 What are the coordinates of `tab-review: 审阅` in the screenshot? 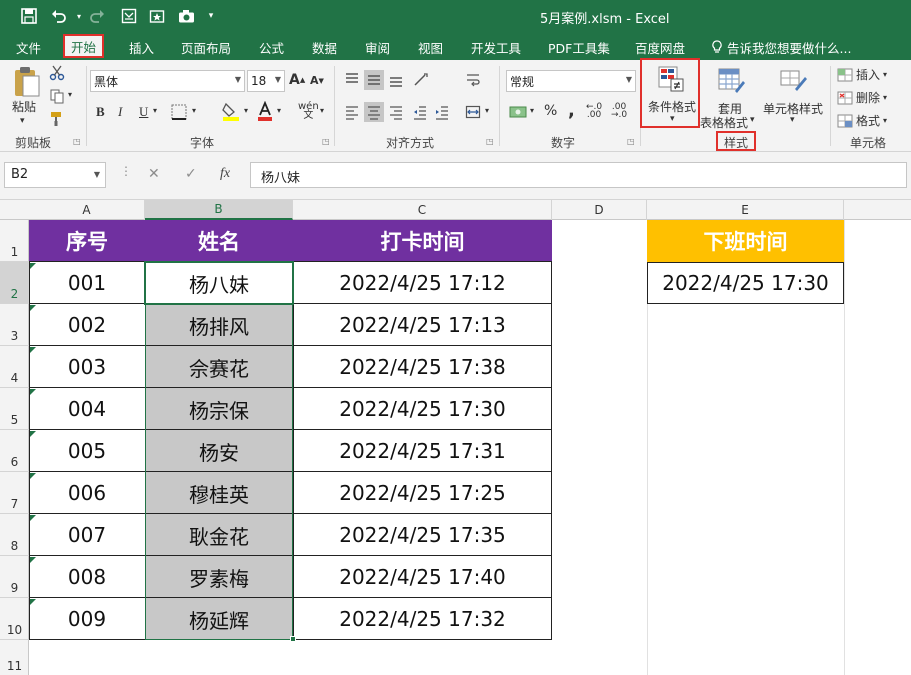 It's located at (377, 47).